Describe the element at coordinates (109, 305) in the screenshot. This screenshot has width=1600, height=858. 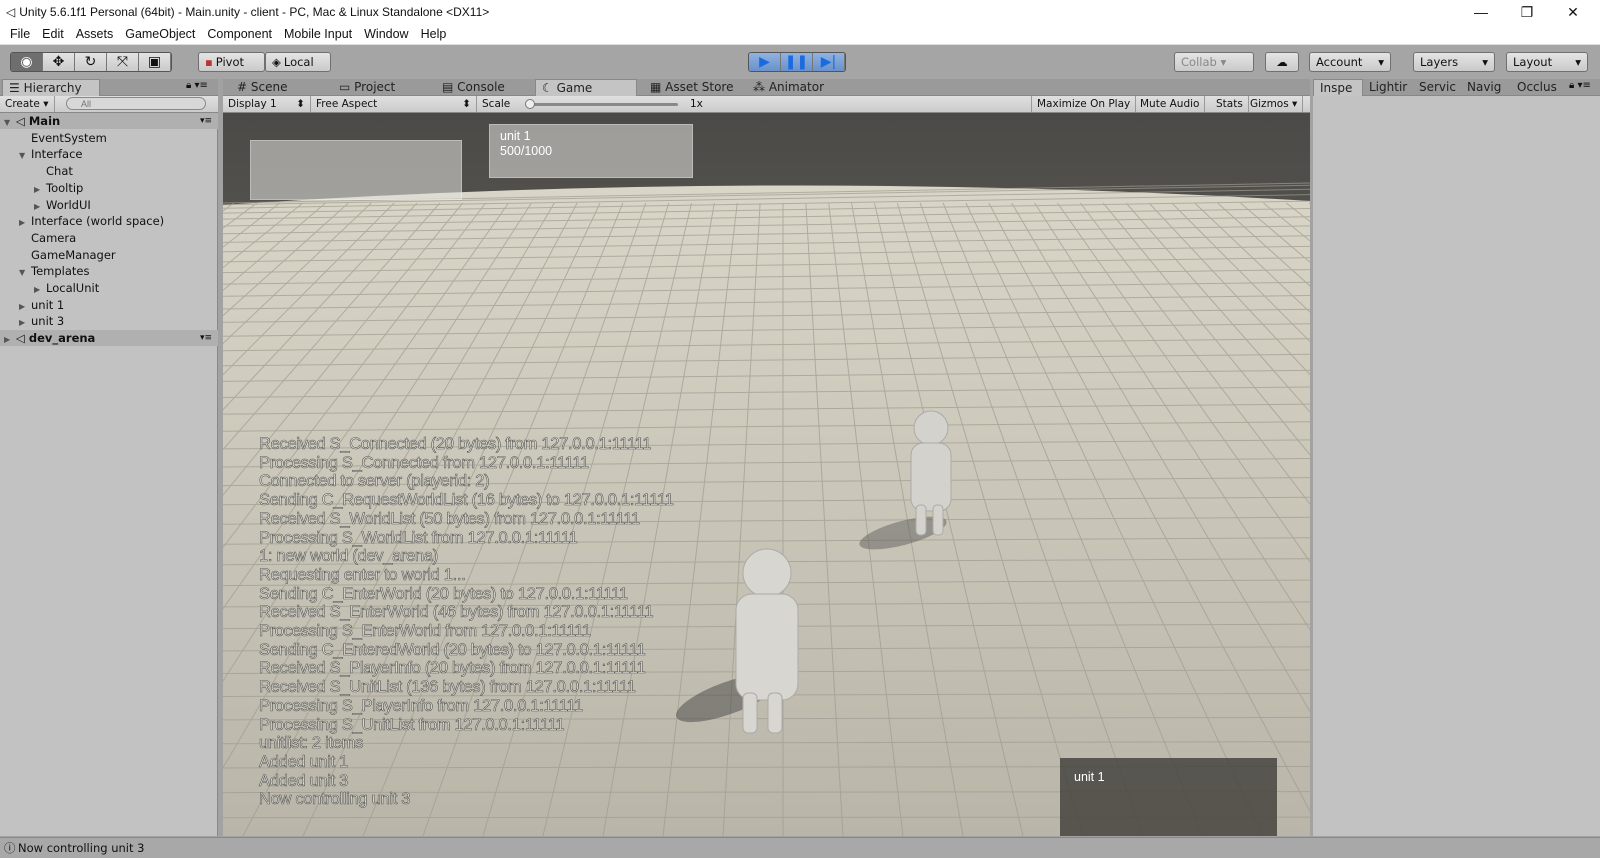
I see `hierarchy-item: ▶ unit 1` at that location.